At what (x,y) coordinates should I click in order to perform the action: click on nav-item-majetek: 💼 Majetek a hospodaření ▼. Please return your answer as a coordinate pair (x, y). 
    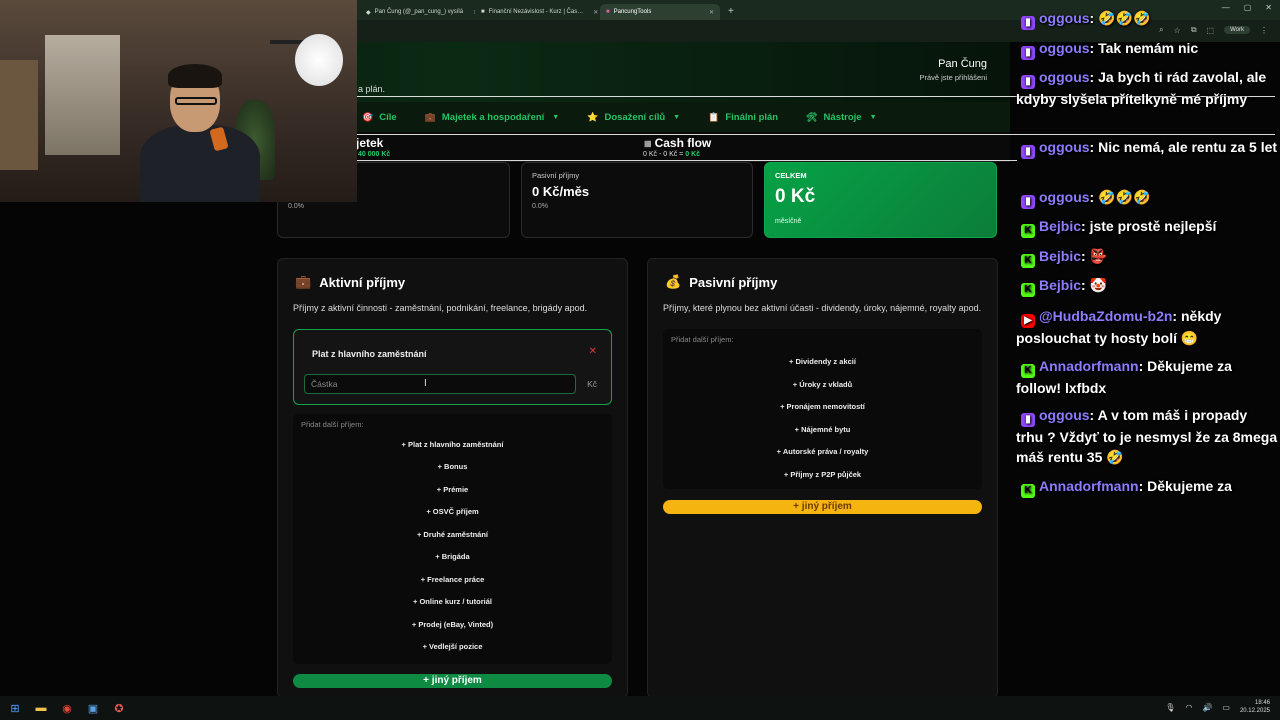
    Looking at the image, I should click on (492, 117).